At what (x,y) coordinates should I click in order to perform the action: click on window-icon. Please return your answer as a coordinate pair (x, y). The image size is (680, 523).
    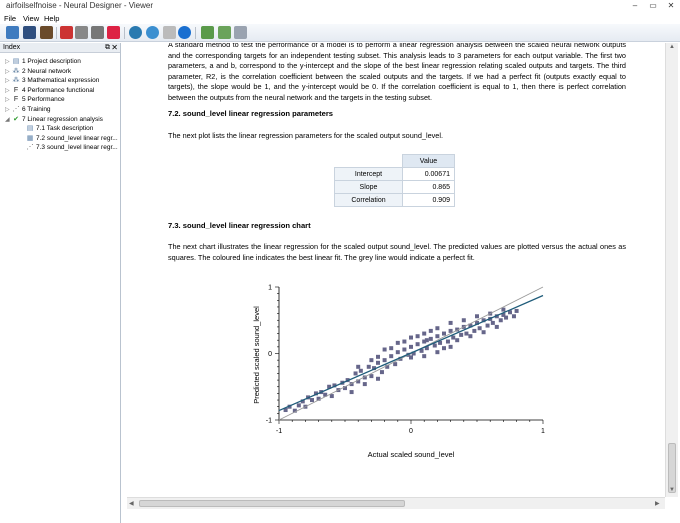
    Looking at the image, I should click on (240, 32).